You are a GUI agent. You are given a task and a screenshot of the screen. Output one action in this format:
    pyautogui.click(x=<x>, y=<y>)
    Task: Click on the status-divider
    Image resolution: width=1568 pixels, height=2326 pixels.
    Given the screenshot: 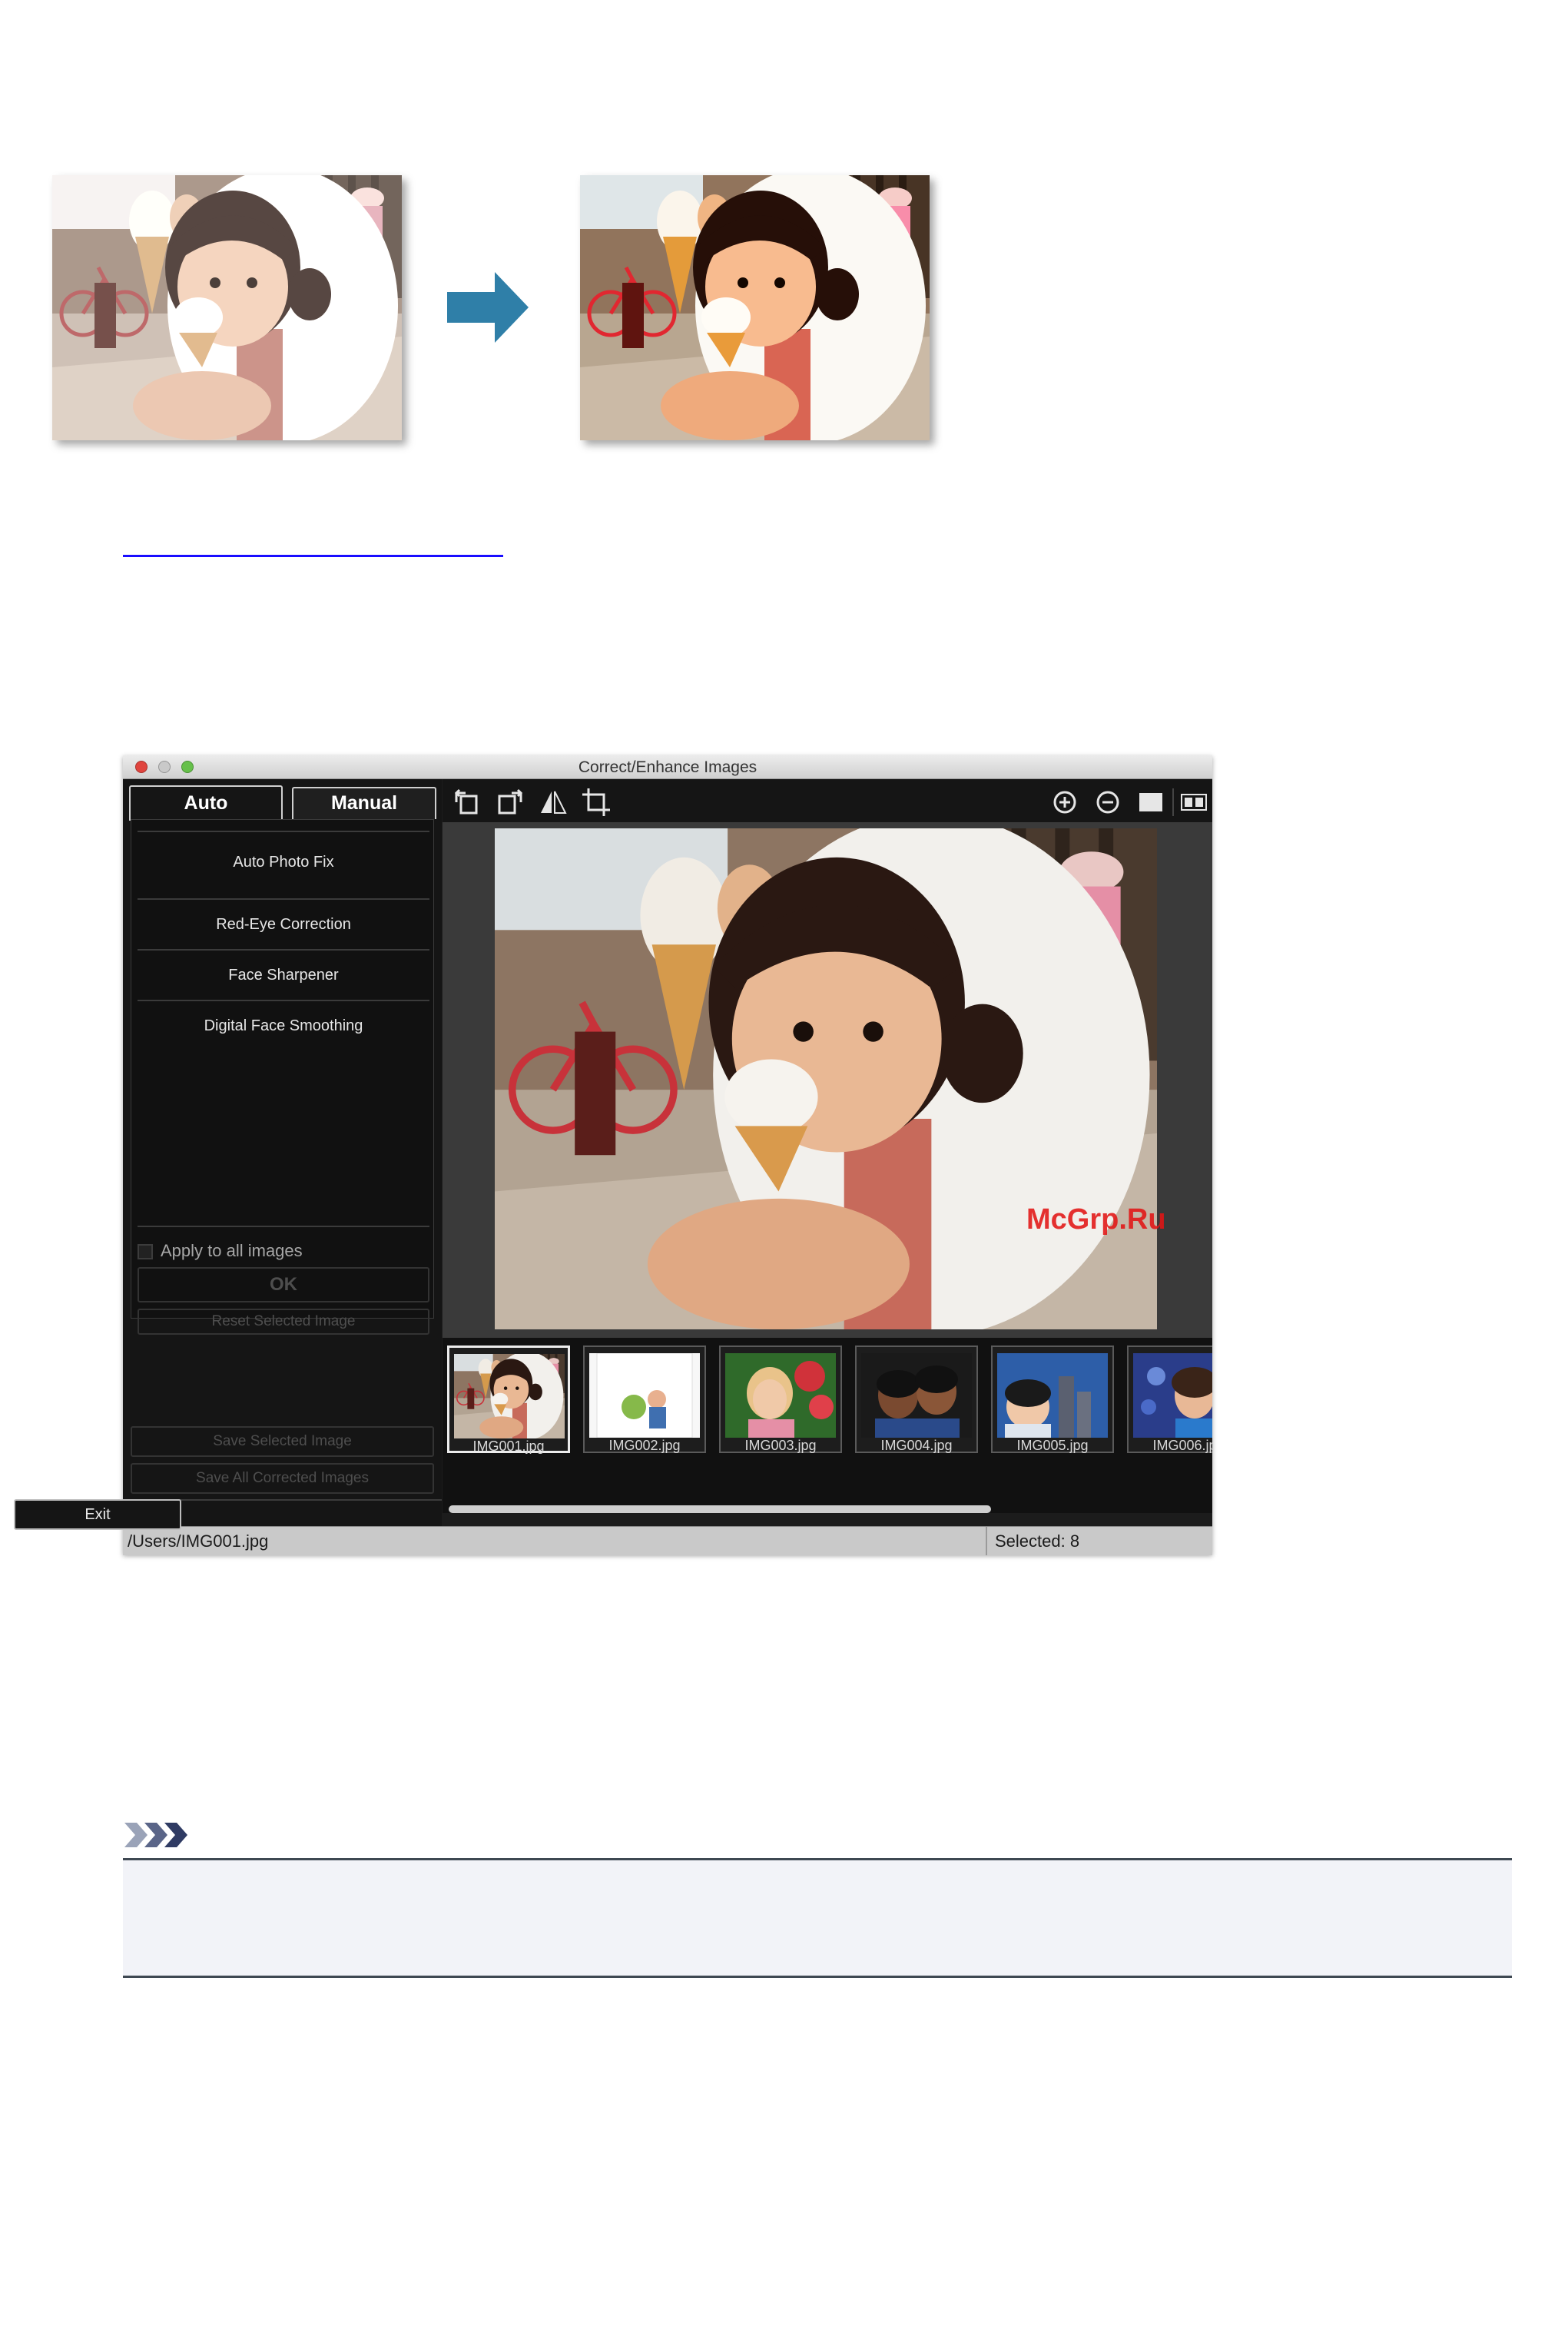 What is the action you would take?
    pyautogui.click(x=987, y=1541)
    